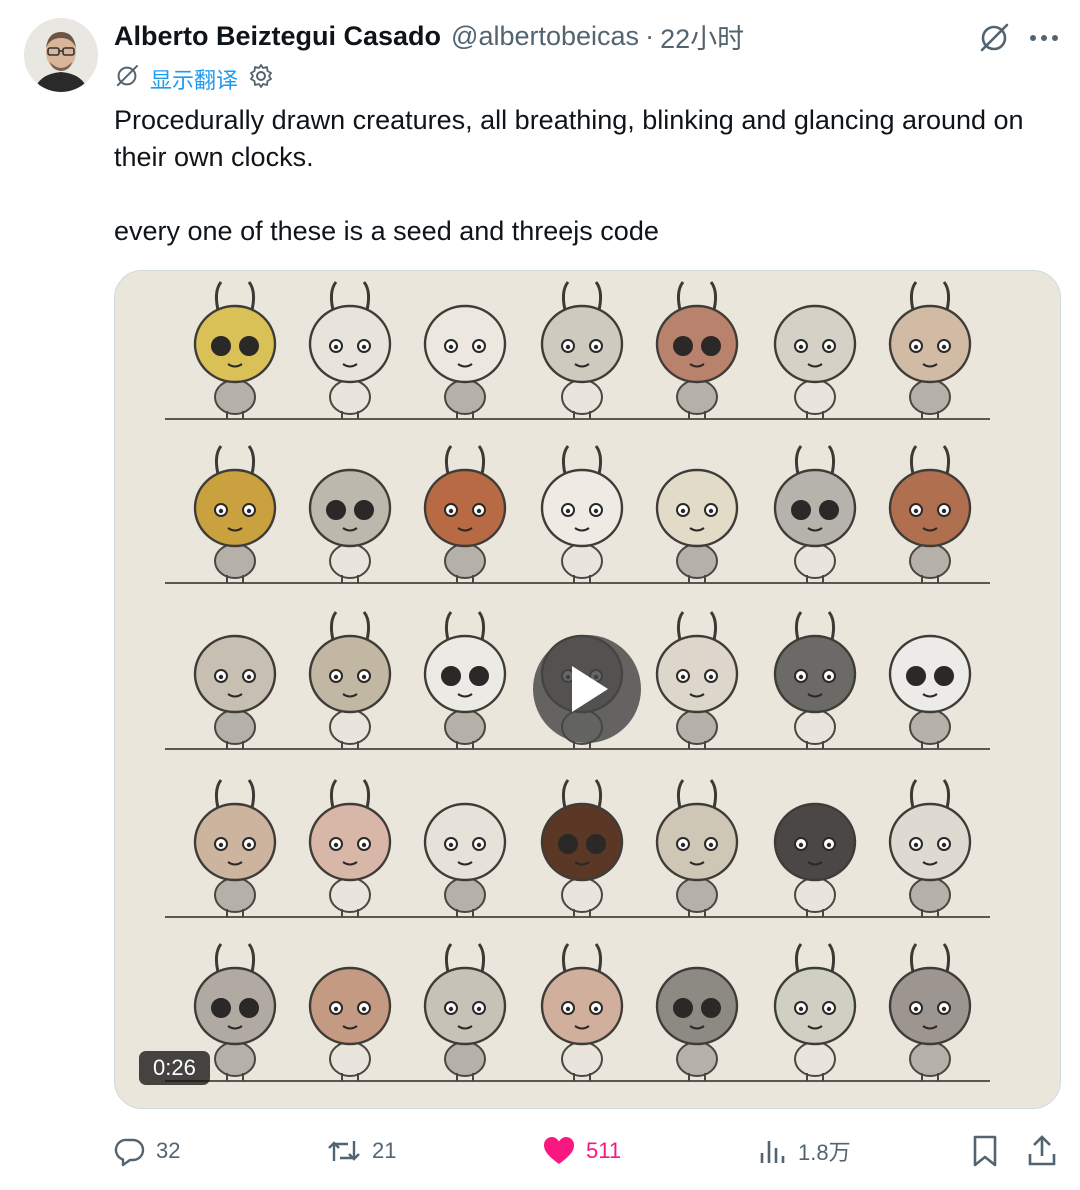 Image resolution: width=1080 pixels, height=1190 pixels. Describe the element at coordinates (194, 79) in the screenshot. I see `show-translation-link: 显示翻译` at that location.